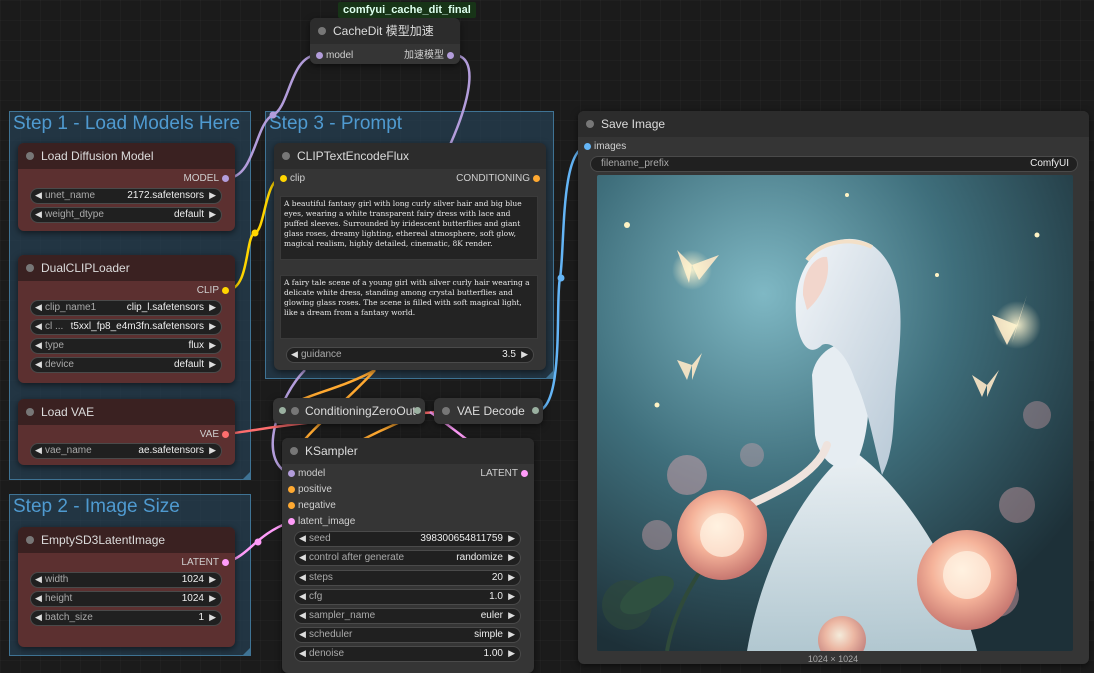 This screenshot has height=673, width=1094. What do you see at coordinates (126, 618) in the screenshot?
I see `batch-size-number: ◀ batch_size 1 ▶` at bounding box center [126, 618].